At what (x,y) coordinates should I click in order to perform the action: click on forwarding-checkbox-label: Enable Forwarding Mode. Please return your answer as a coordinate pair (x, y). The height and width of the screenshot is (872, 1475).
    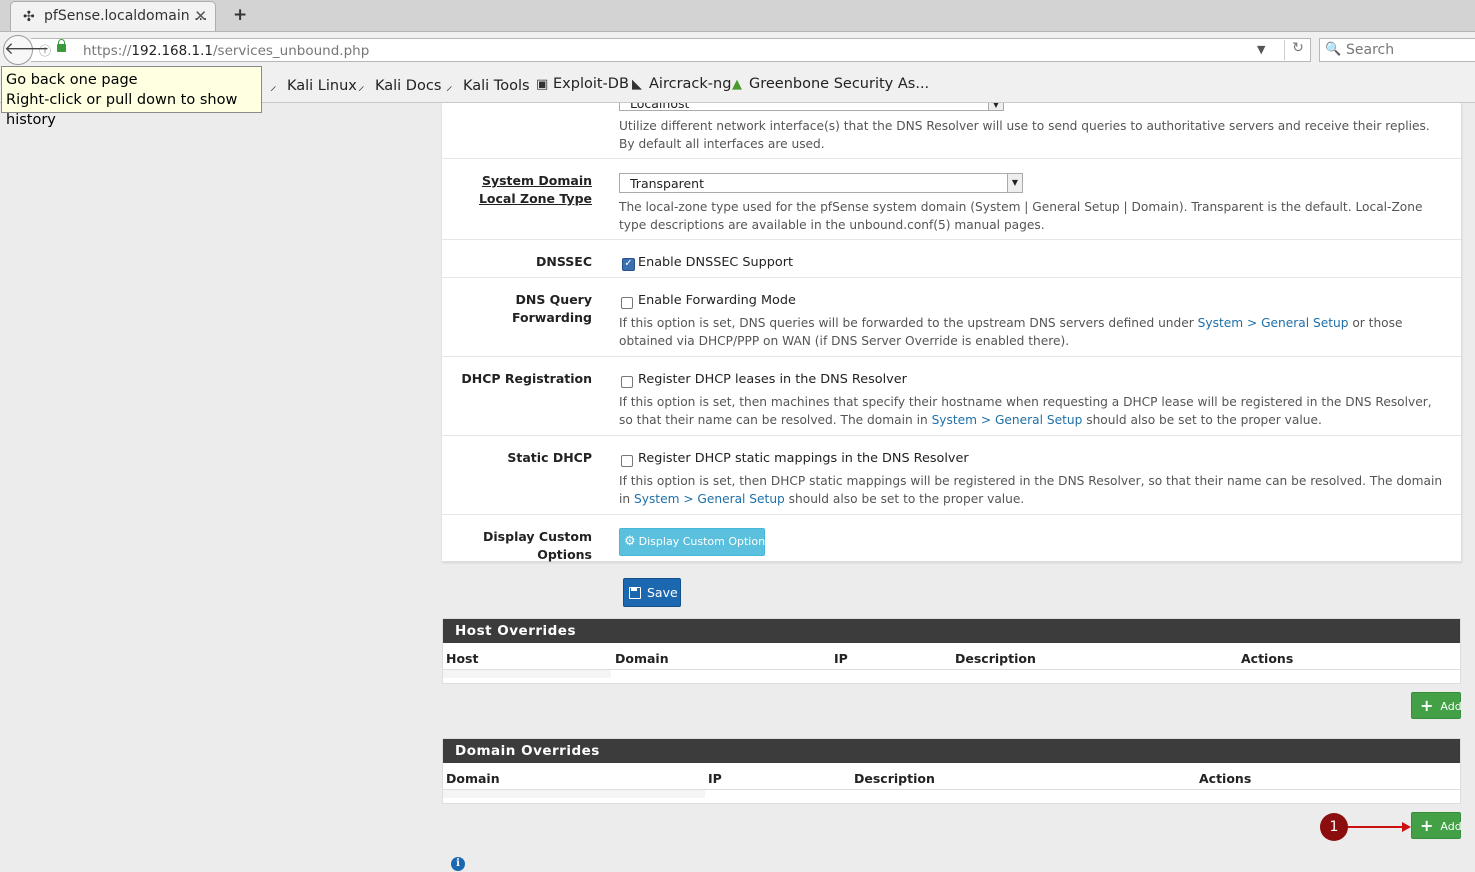
    Looking at the image, I should click on (717, 300).